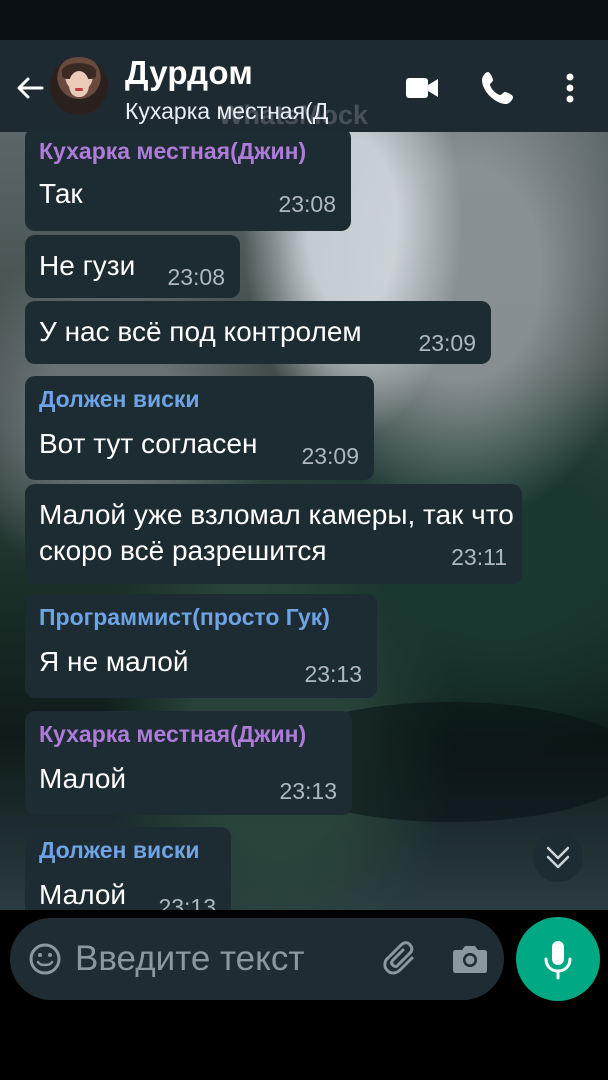  What do you see at coordinates (201, 646) in the screenshot?
I see `message-bubble: Программист(просто Гук) Я не малой 23:13` at bounding box center [201, 646].